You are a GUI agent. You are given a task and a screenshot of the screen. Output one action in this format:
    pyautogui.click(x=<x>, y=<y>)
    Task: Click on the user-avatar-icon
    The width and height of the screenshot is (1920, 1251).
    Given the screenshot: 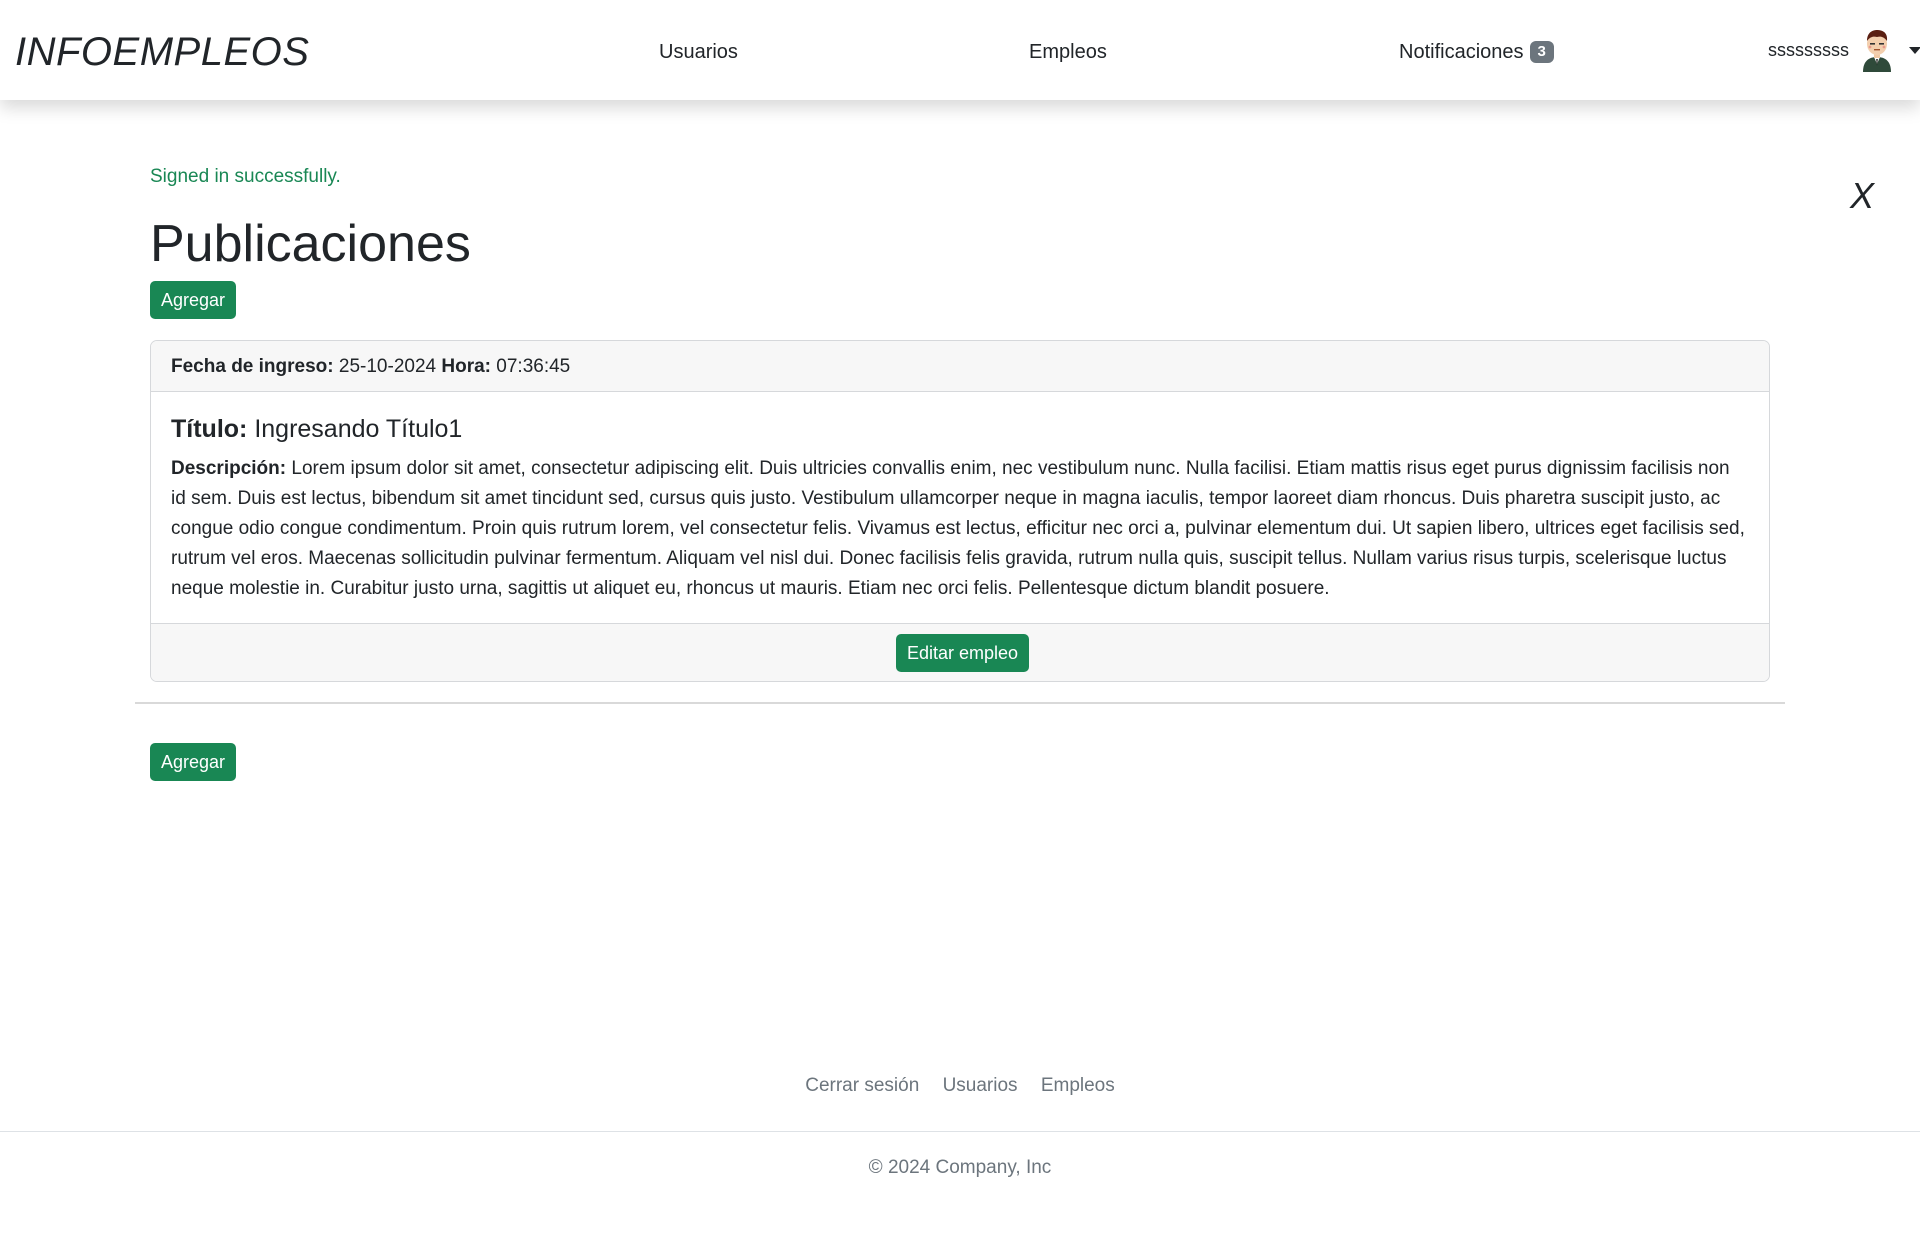 What is the action you would take?
    pyautogui.click(x=1877, y=51)
    